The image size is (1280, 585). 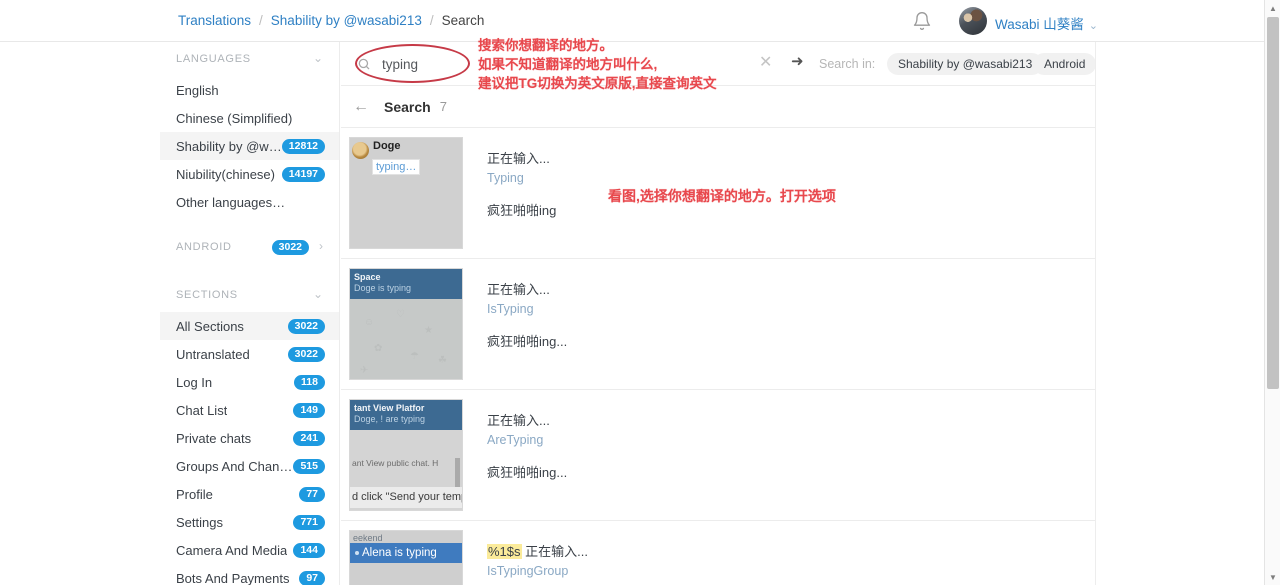 I want to click on thumbnail-chat-body: ☺ ♡ ★ ✿ ☂ ☘ ✈, so click(x=406, y=335).